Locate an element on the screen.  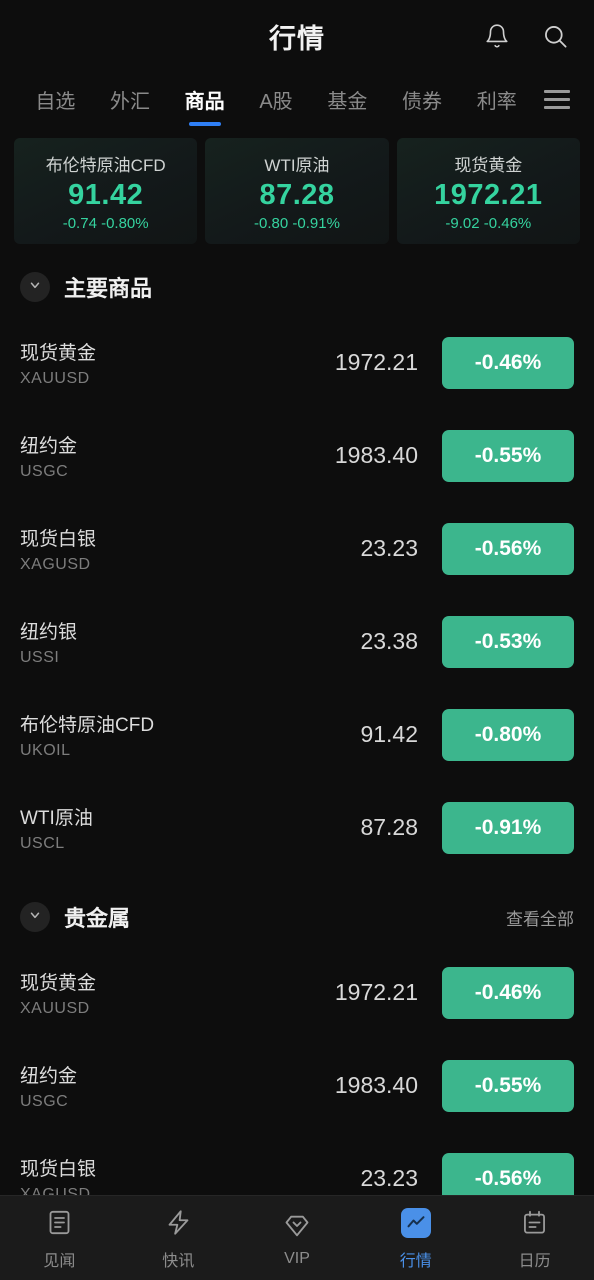
search-button is located at coordinates (555, 36).